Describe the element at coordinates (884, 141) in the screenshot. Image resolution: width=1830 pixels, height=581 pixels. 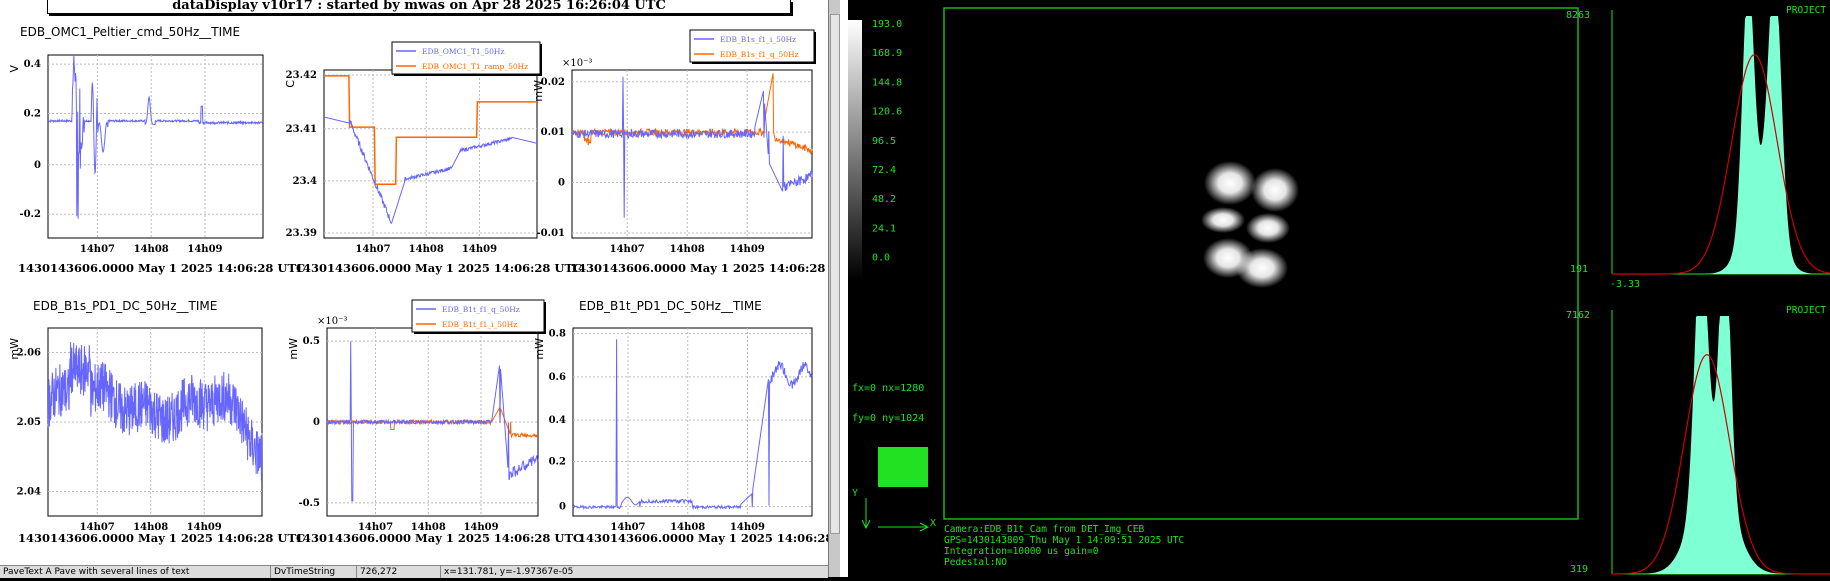
I see `colorbar-label: 96.5` at that location.